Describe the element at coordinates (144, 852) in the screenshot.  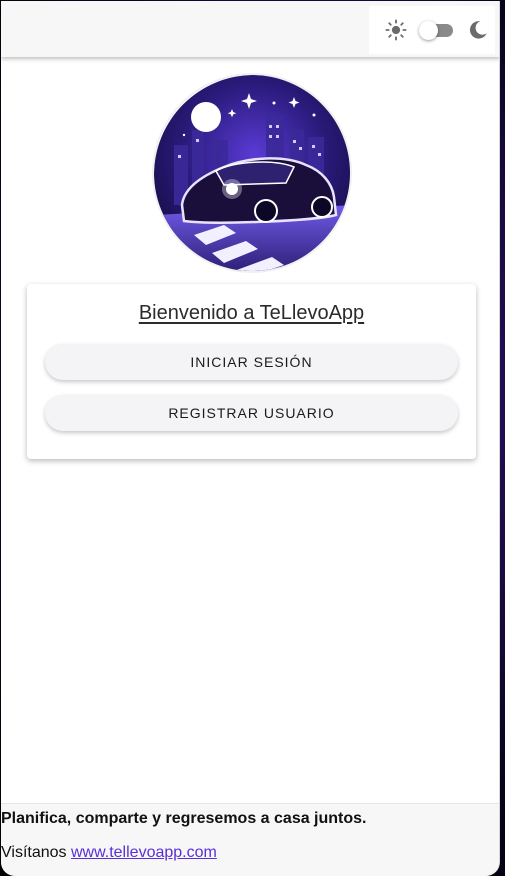
I see `website-link: www.tellevoapp.com` at that location.